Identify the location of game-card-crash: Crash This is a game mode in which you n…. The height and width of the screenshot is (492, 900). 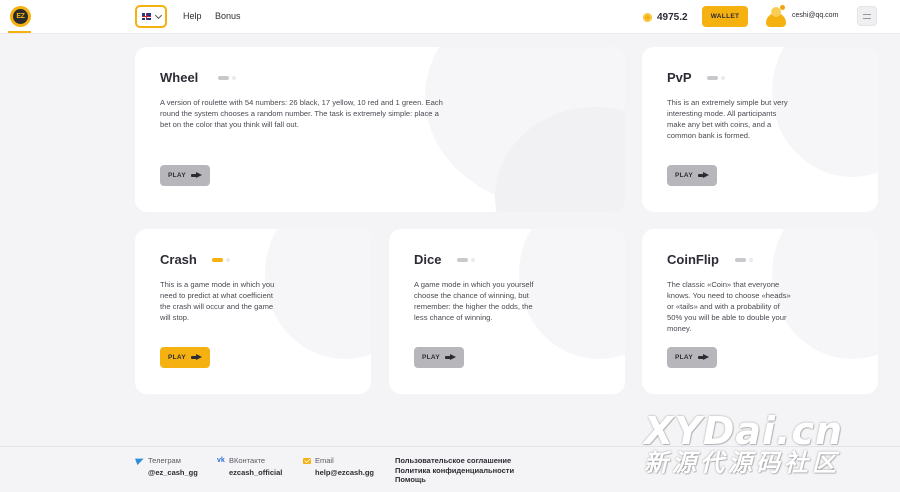
(253, 311).